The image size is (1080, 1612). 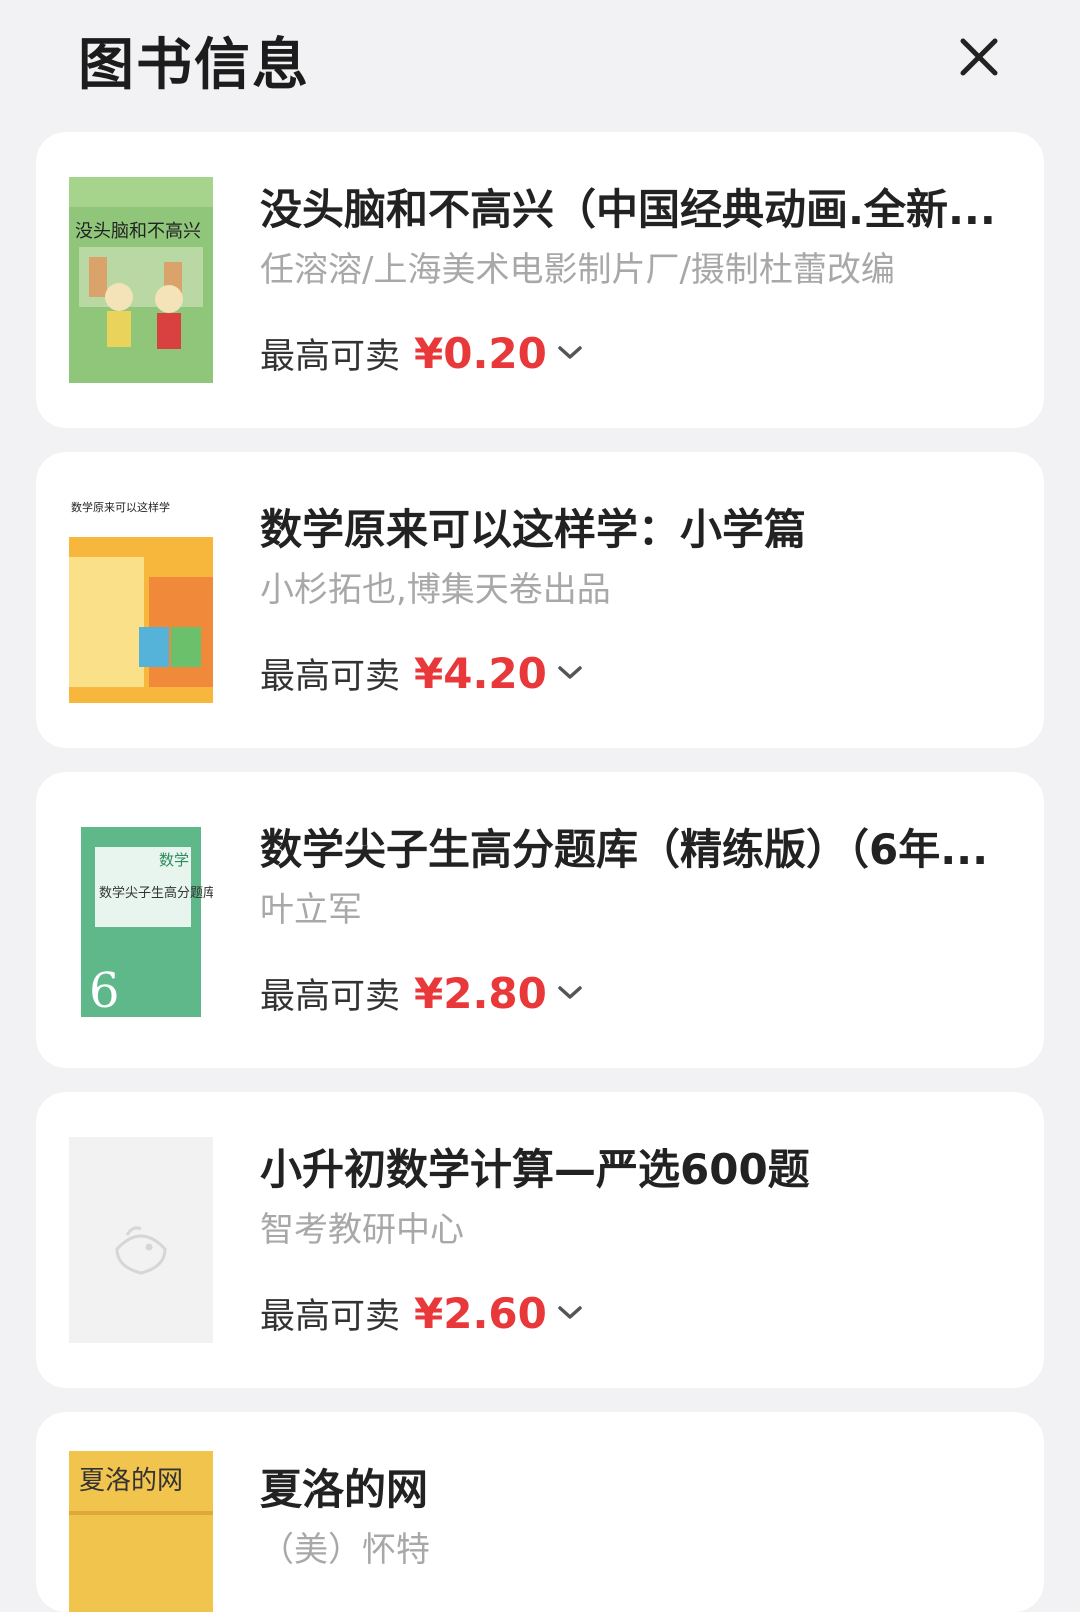 I want to click on svg-text: 夏洛的网, so click(x=131, y=1481).